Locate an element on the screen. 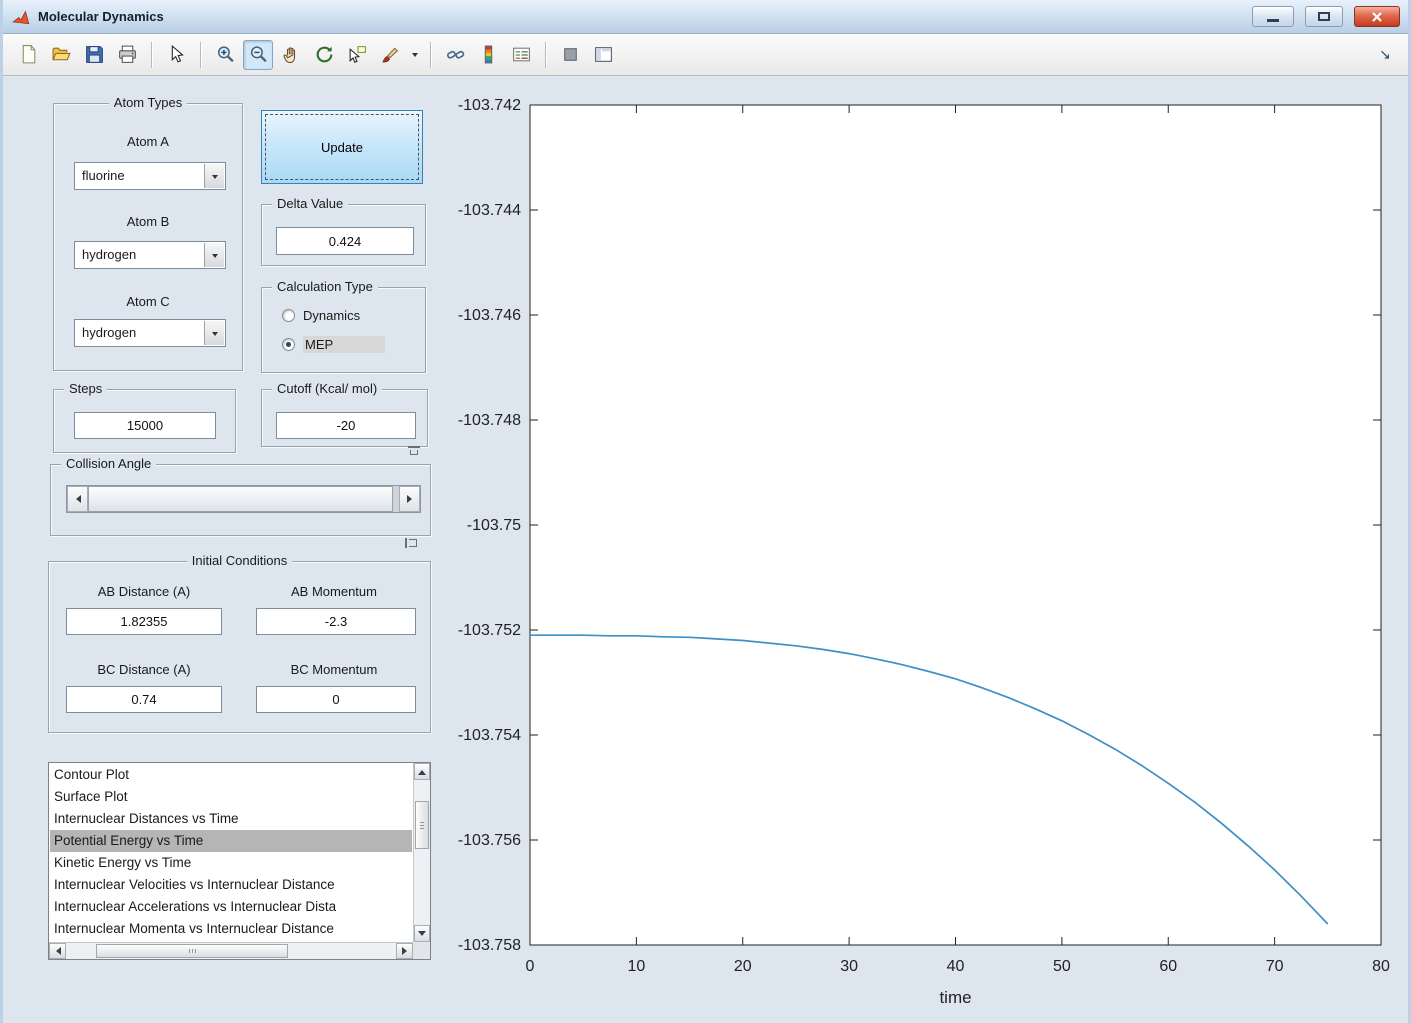 This screenshot has height=1023, width=1411. list-item: Kinetic Energy vs Time is located at coordinates (231, 863).